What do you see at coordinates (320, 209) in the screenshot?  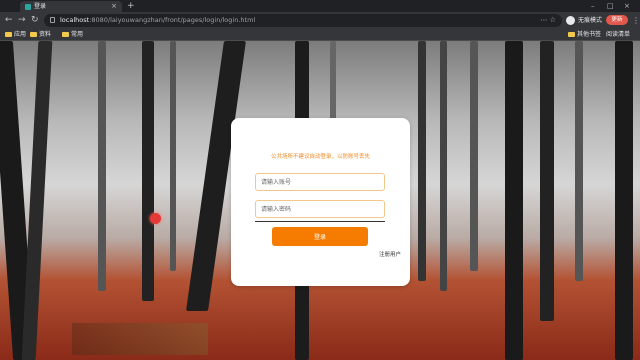 I see `password-input` at bounding box center [320, 209].